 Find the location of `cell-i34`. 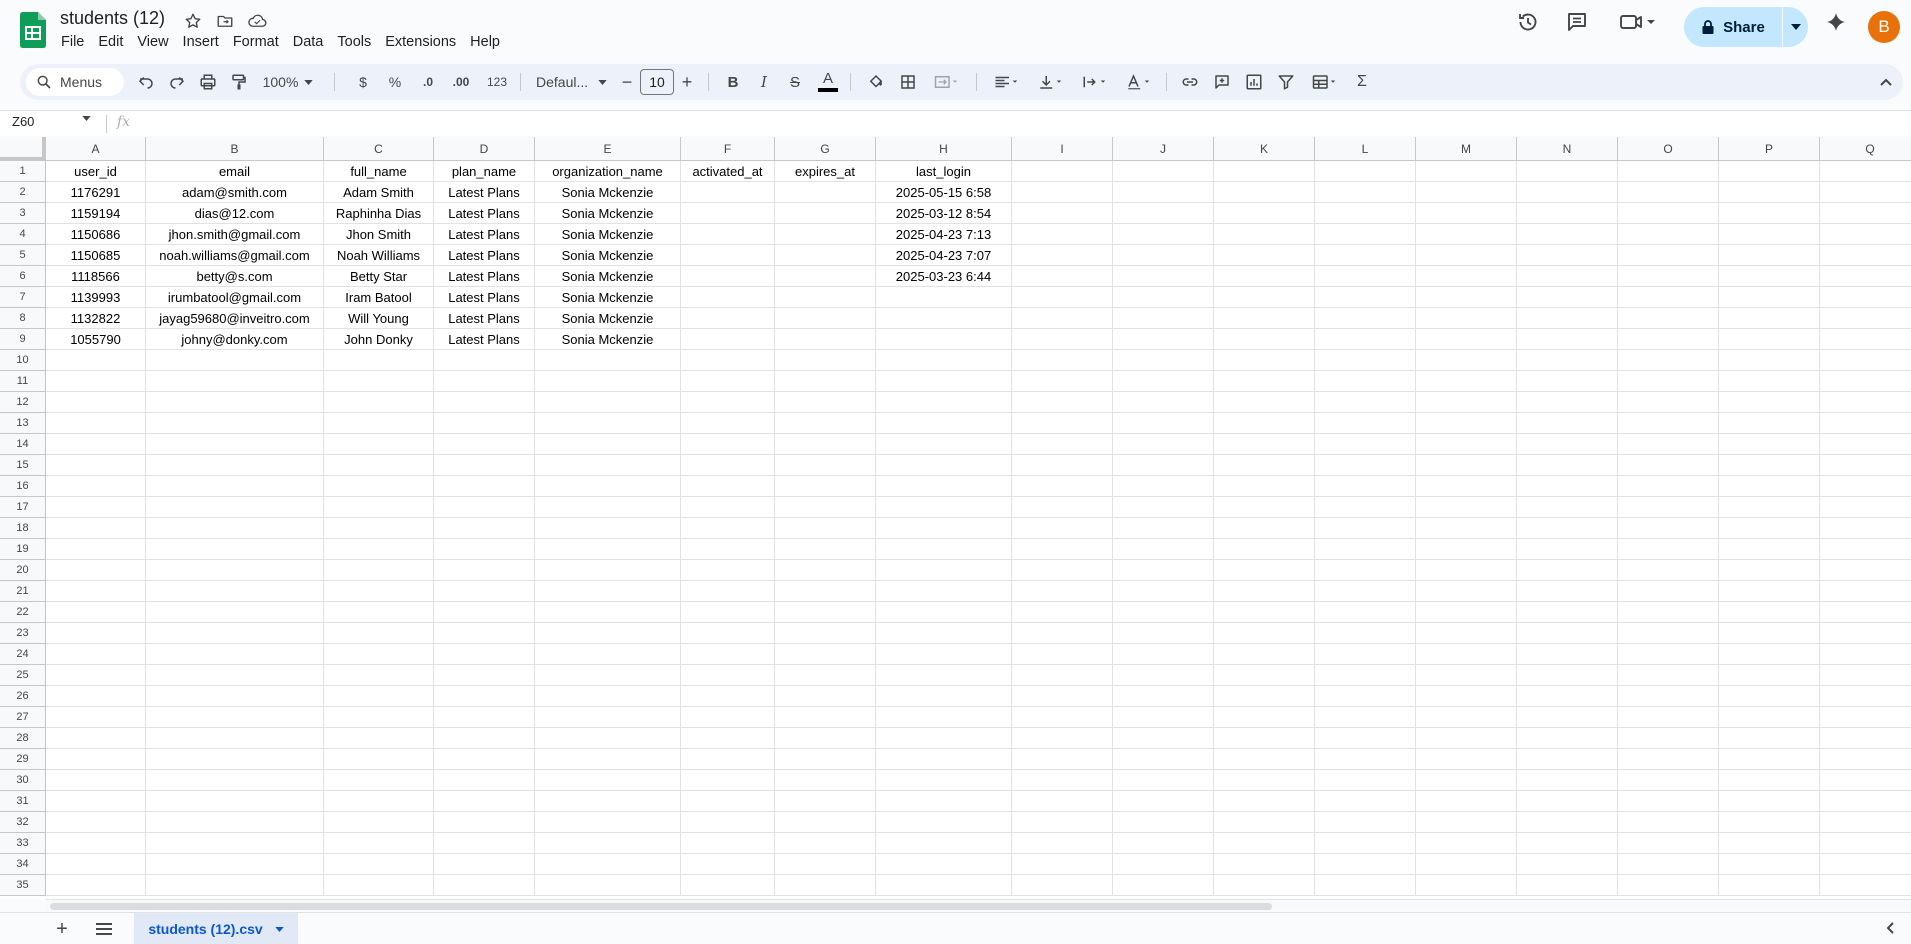

cell-i34 is located at coordinates (1062, 864).